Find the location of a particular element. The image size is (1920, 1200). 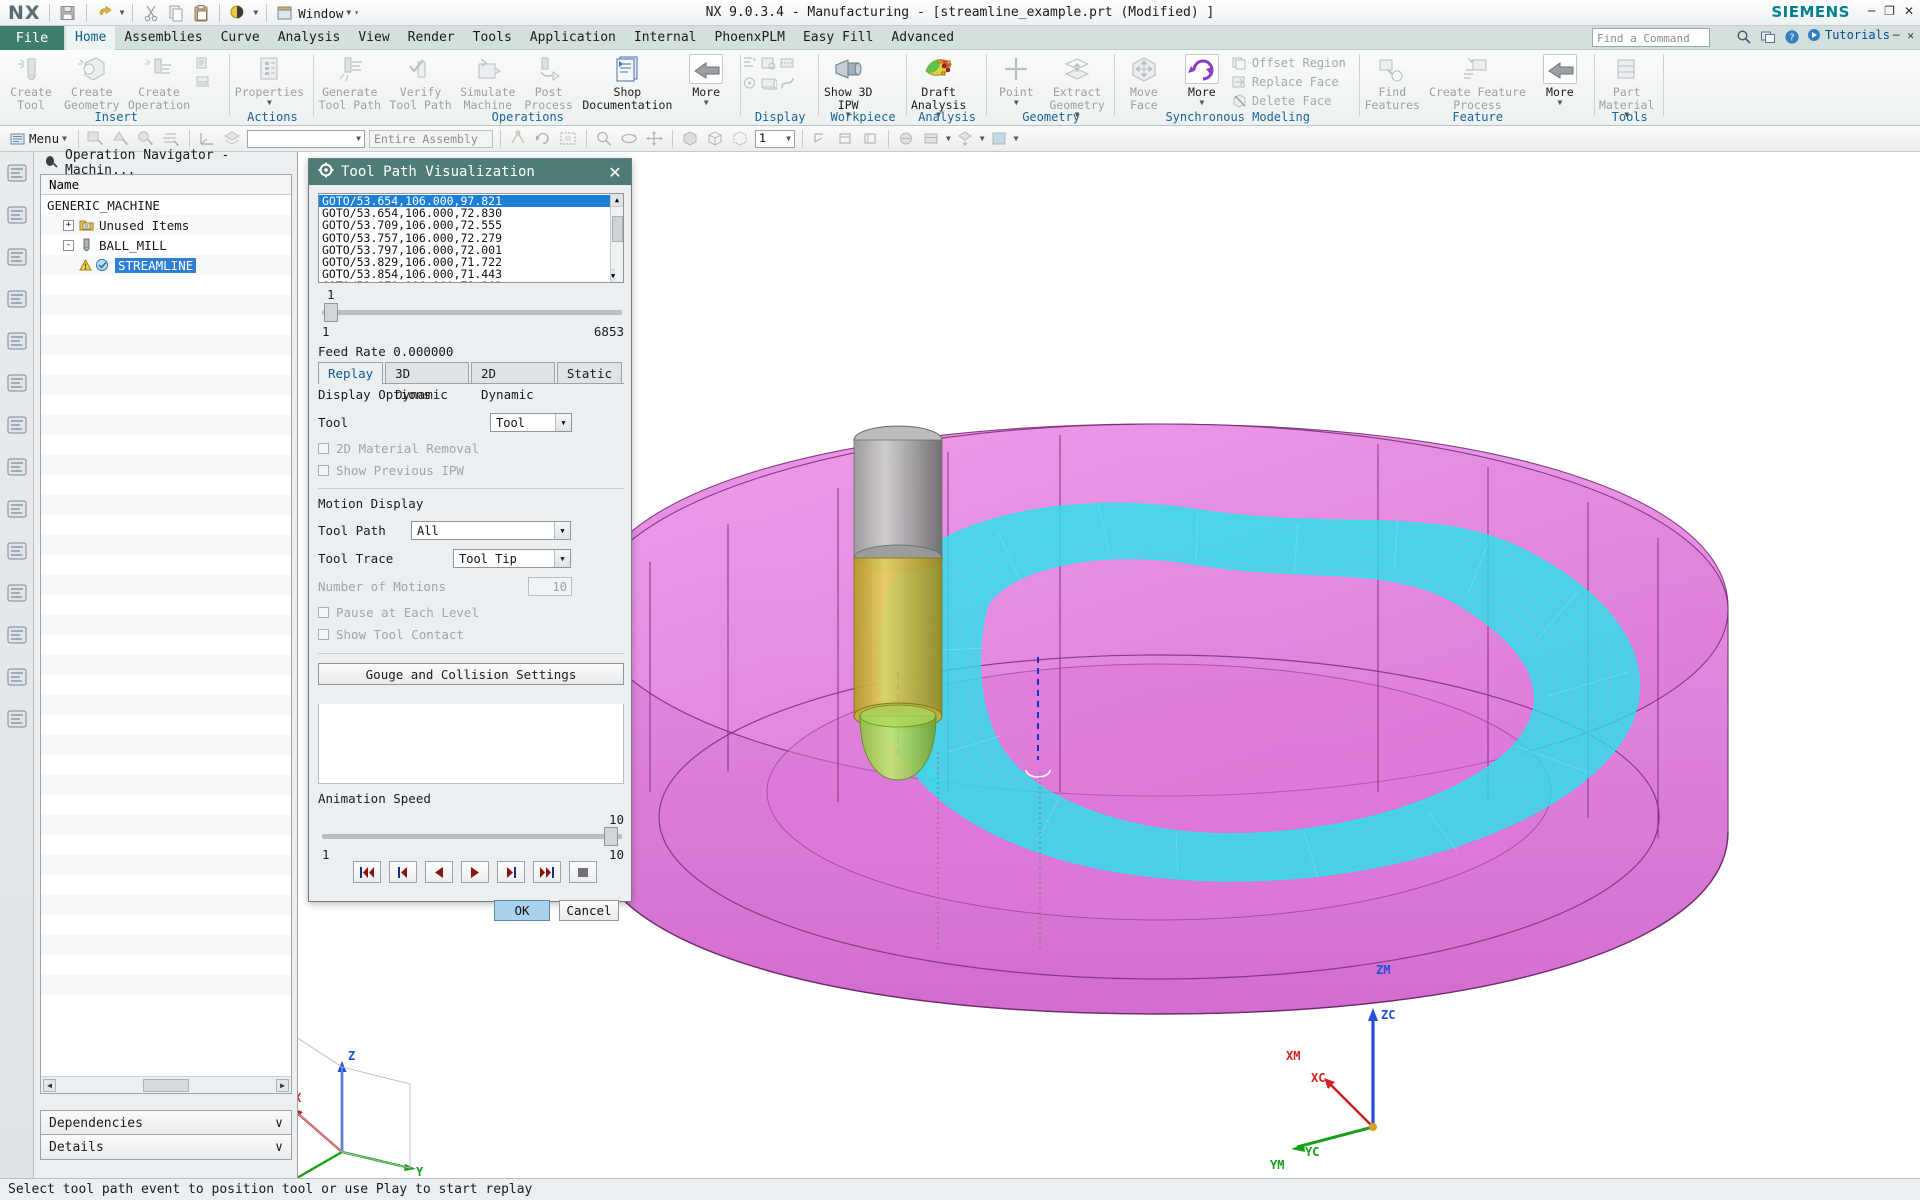

pan-icon is located at coordinates (654, 138).